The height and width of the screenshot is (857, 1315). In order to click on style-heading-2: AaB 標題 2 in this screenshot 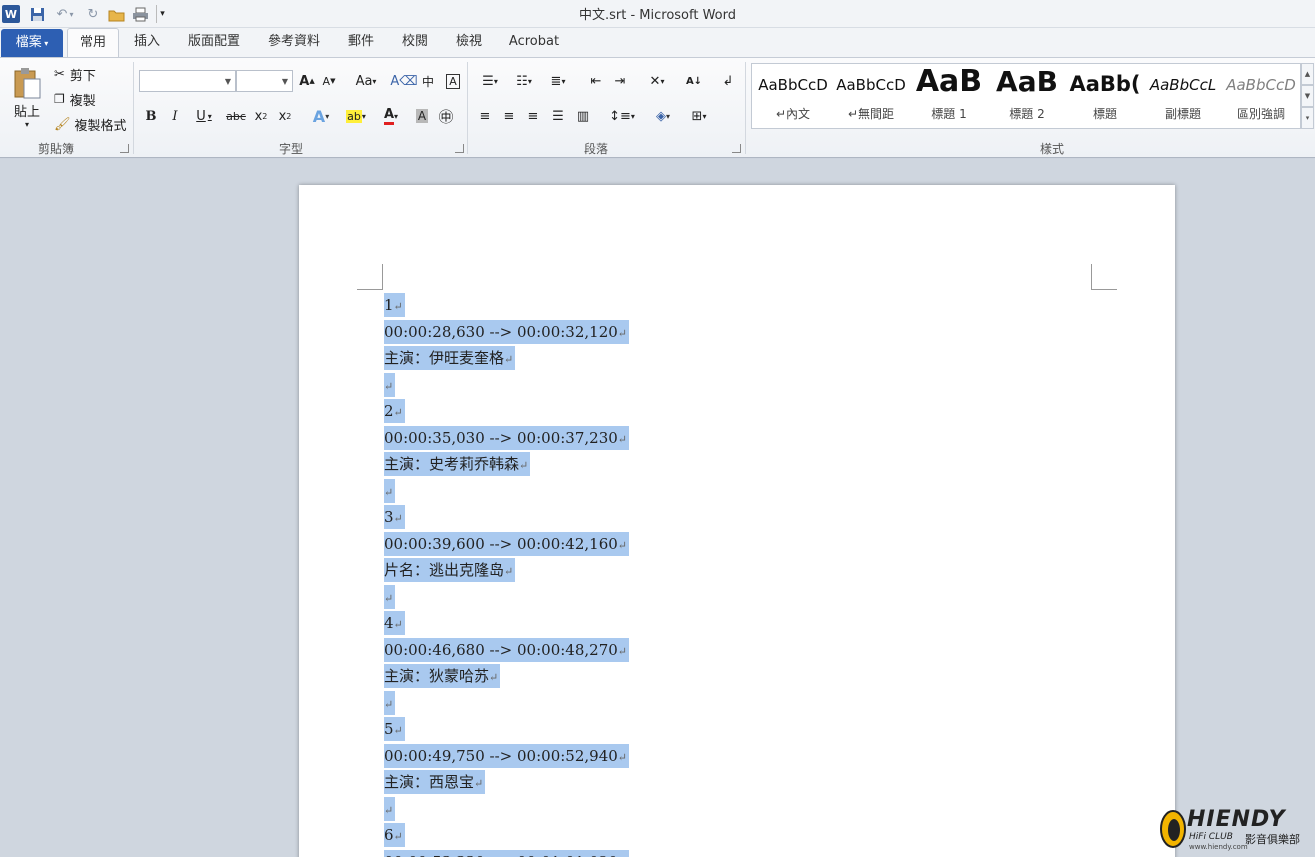, I will do `click(1027, 96)`.